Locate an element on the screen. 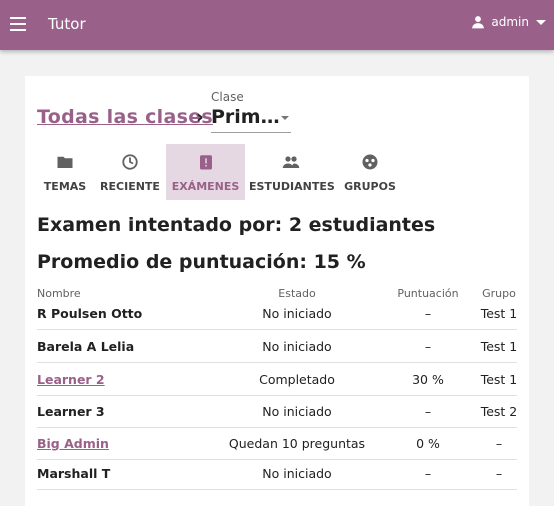 This screenshot has height=506, width=554. dropdown-arrow-icon is located at coordinates (285, 118).